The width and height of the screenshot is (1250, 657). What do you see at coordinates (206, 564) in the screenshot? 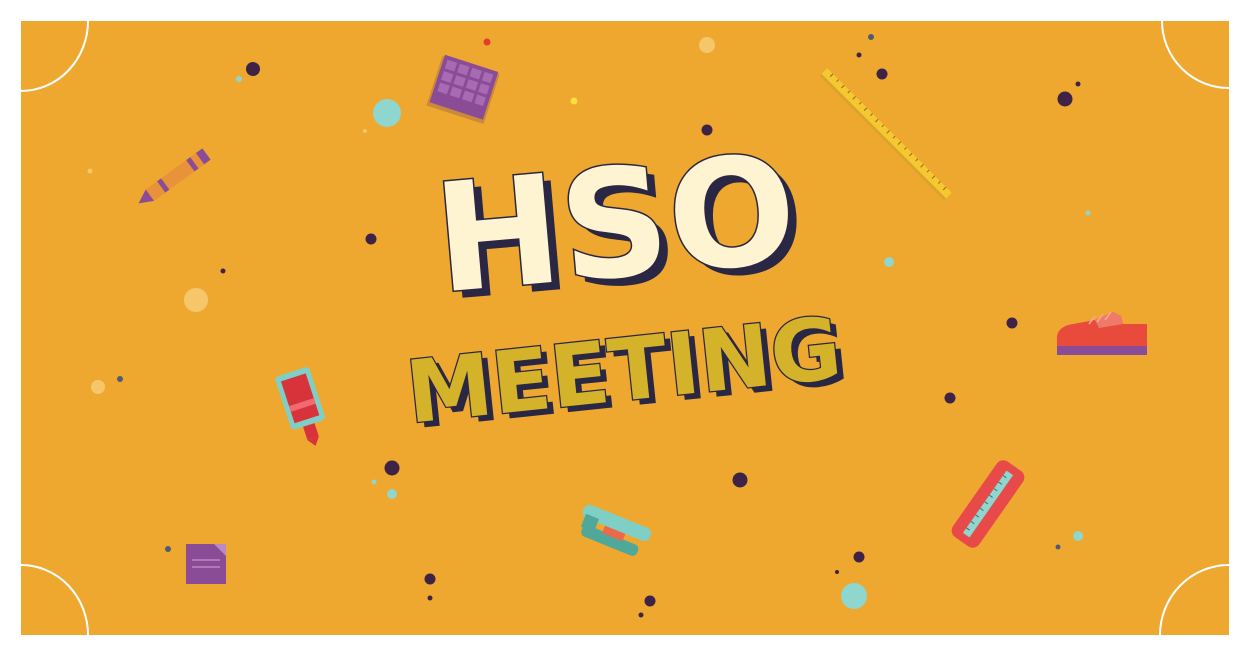
I see `sticky-note-icon` at bounding box center [206, 564].